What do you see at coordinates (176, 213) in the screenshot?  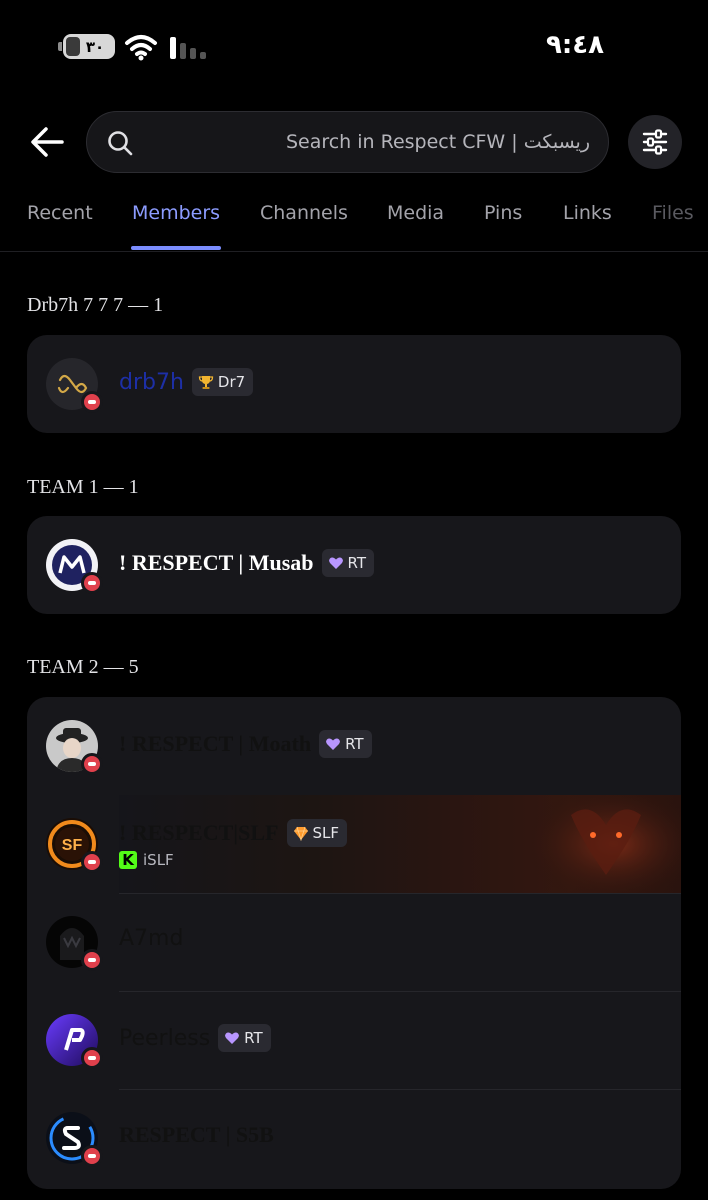 I see `tab-members: Members` at bounding box center [176, 213].